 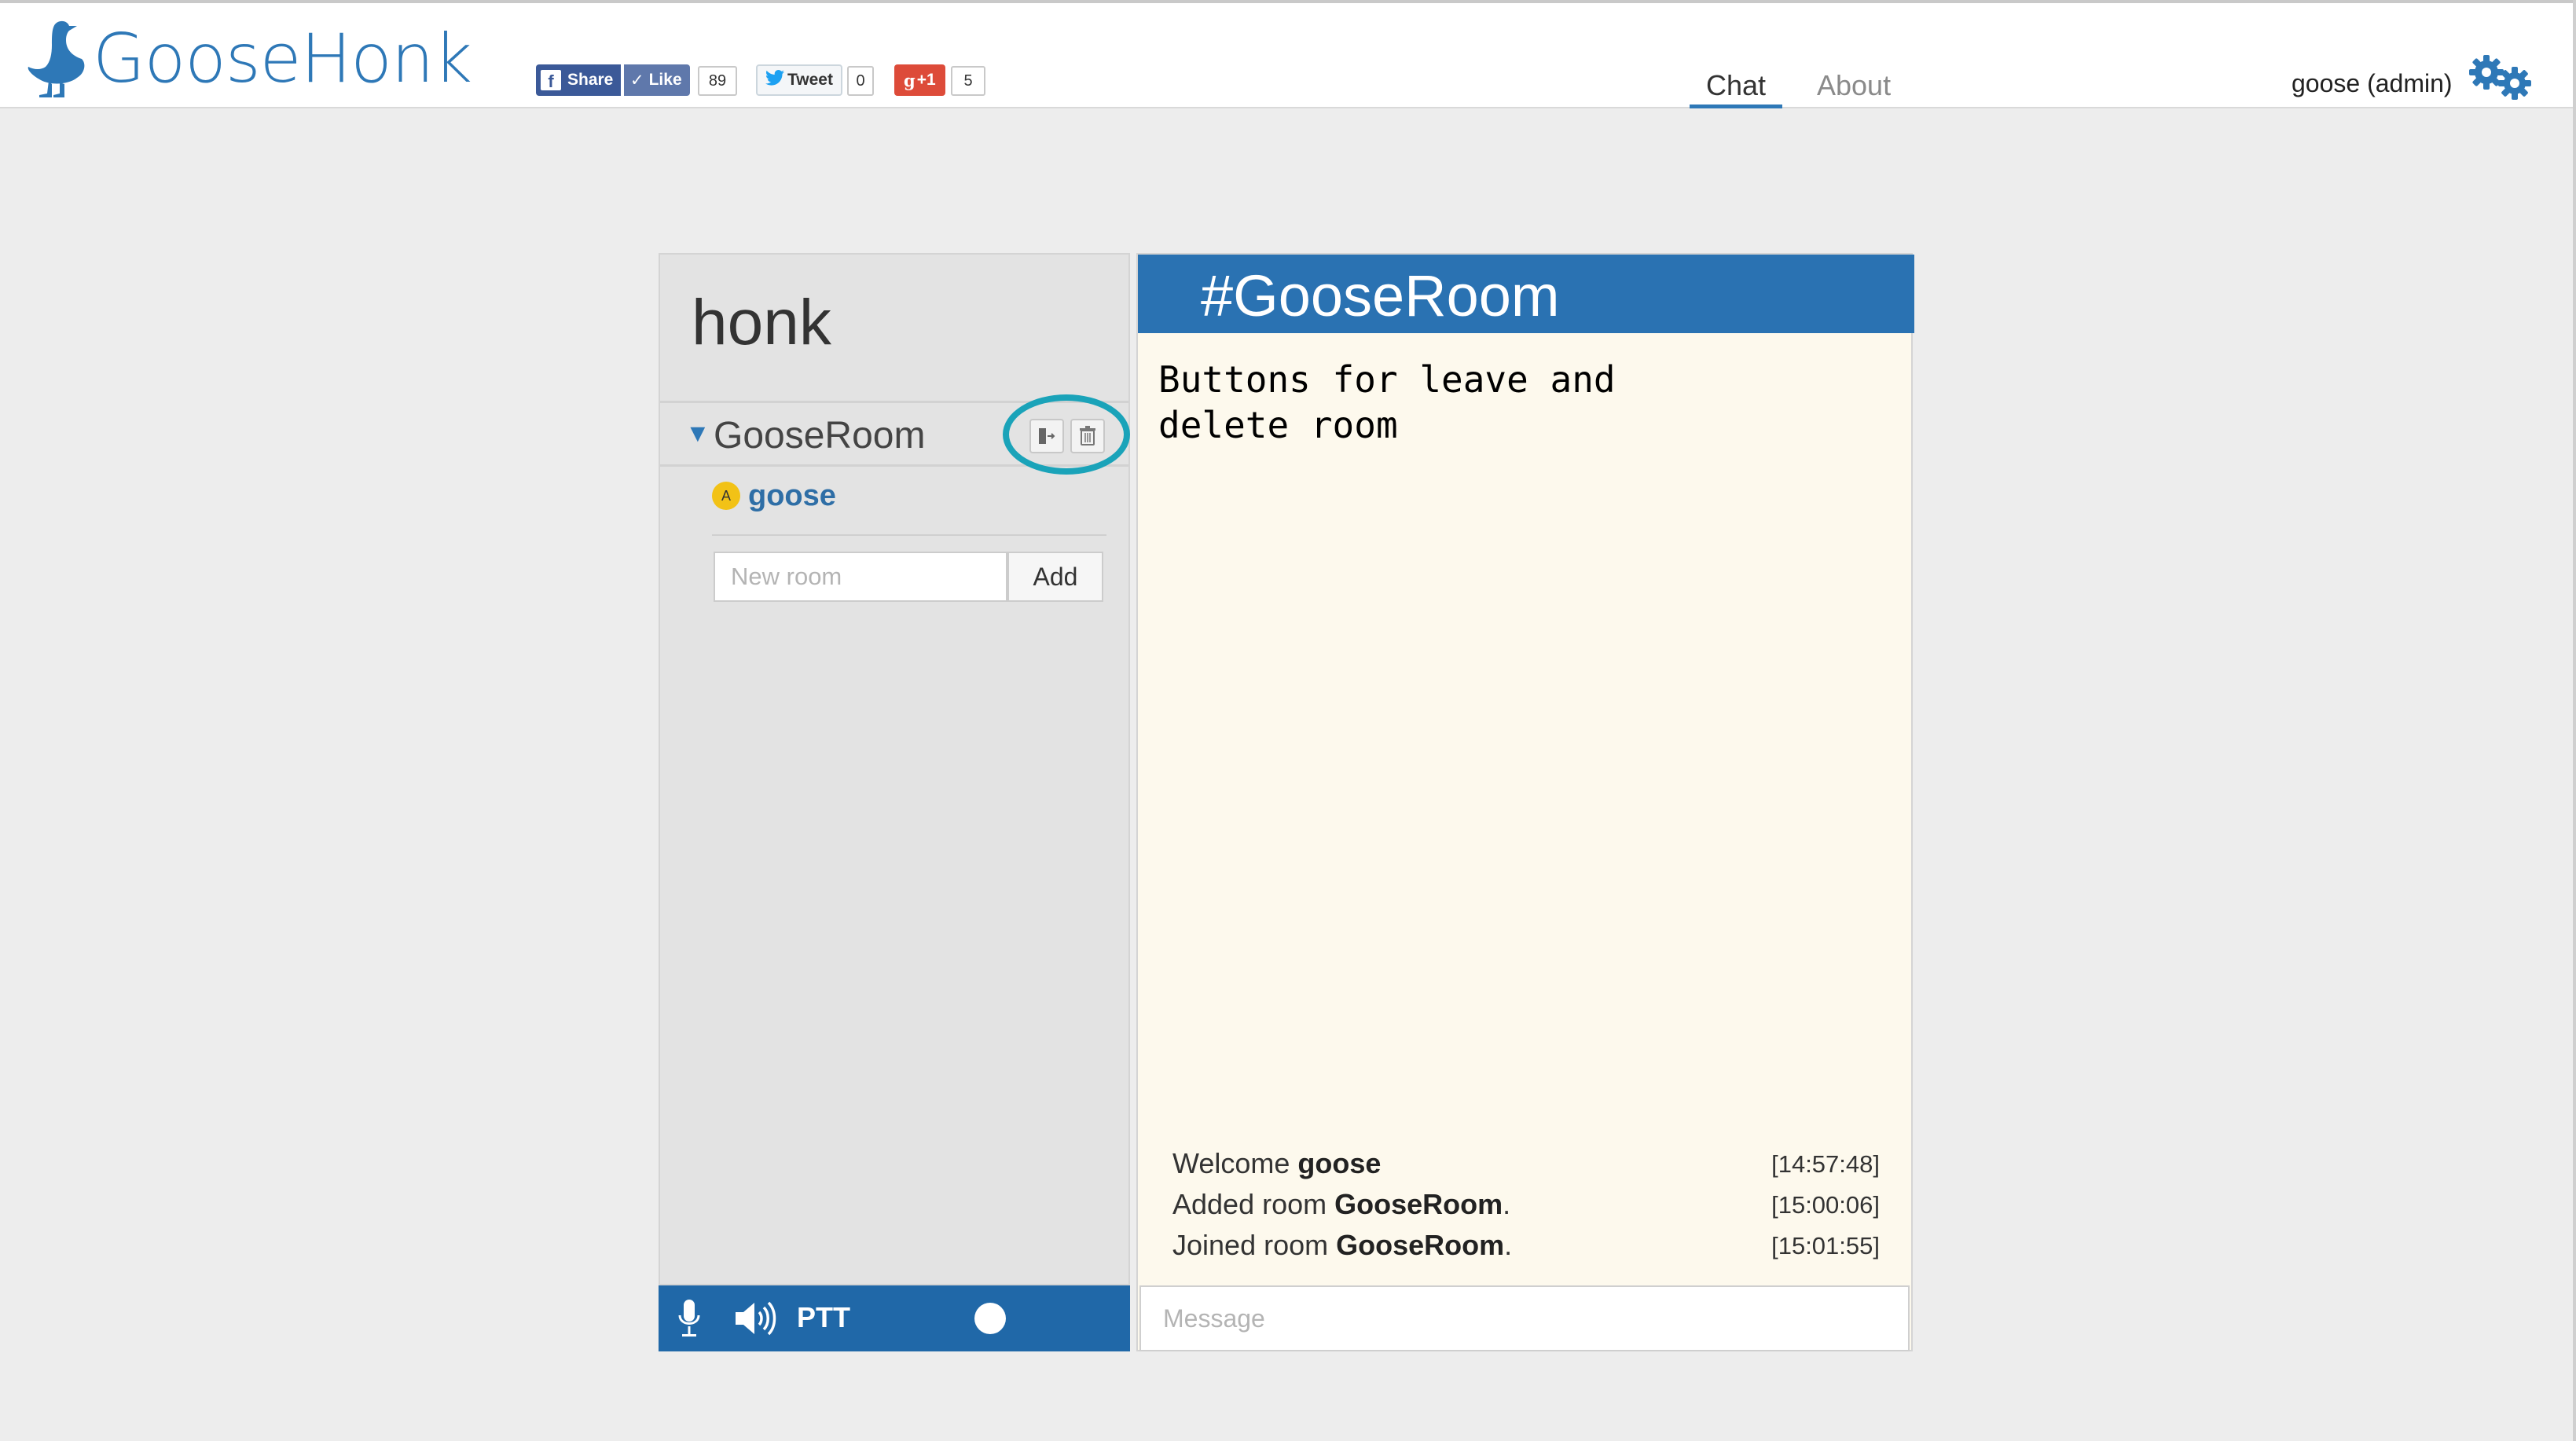 I want to click on google-plus-count: 5, so click(x=968, y=81).